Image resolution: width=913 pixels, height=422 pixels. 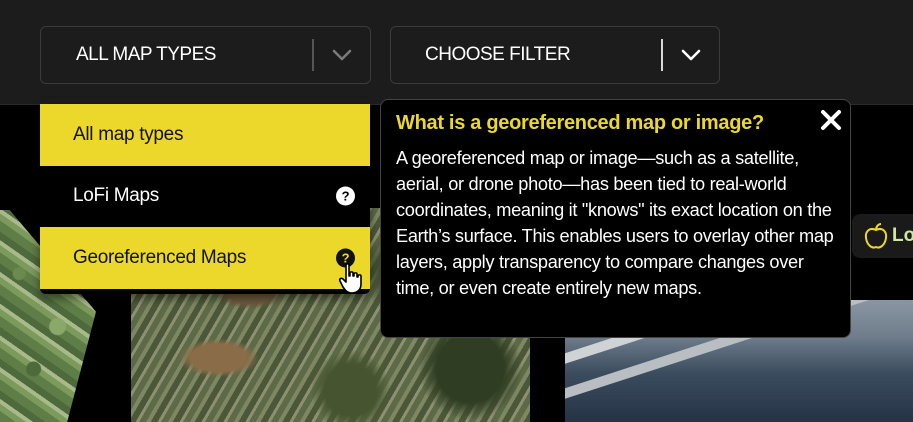 What do you see at coordinates (831, 120) in the screenshot?
I see `close-icon` at bounding box center [831, 120].